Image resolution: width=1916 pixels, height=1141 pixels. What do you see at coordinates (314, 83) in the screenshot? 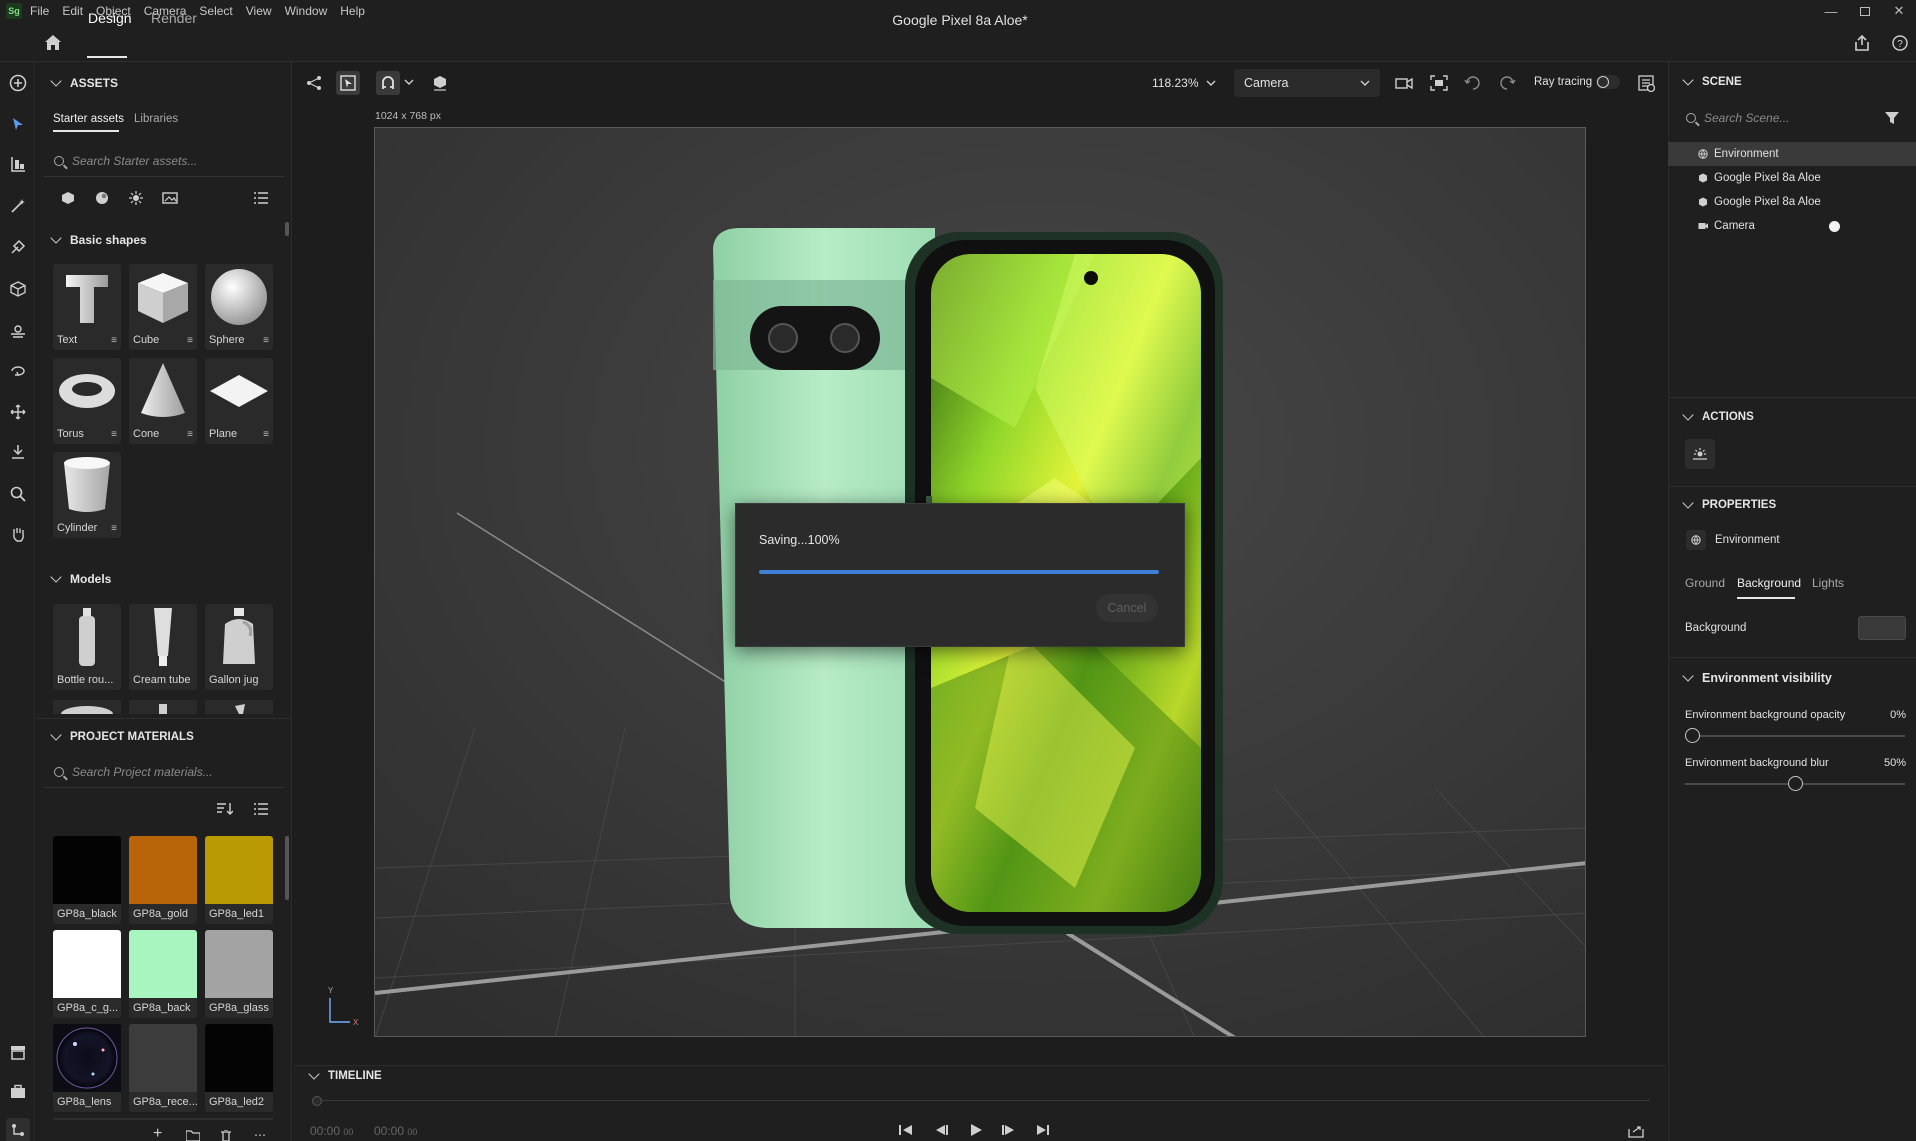
I see `share-scene-icon` at bounding box center [314, 83].